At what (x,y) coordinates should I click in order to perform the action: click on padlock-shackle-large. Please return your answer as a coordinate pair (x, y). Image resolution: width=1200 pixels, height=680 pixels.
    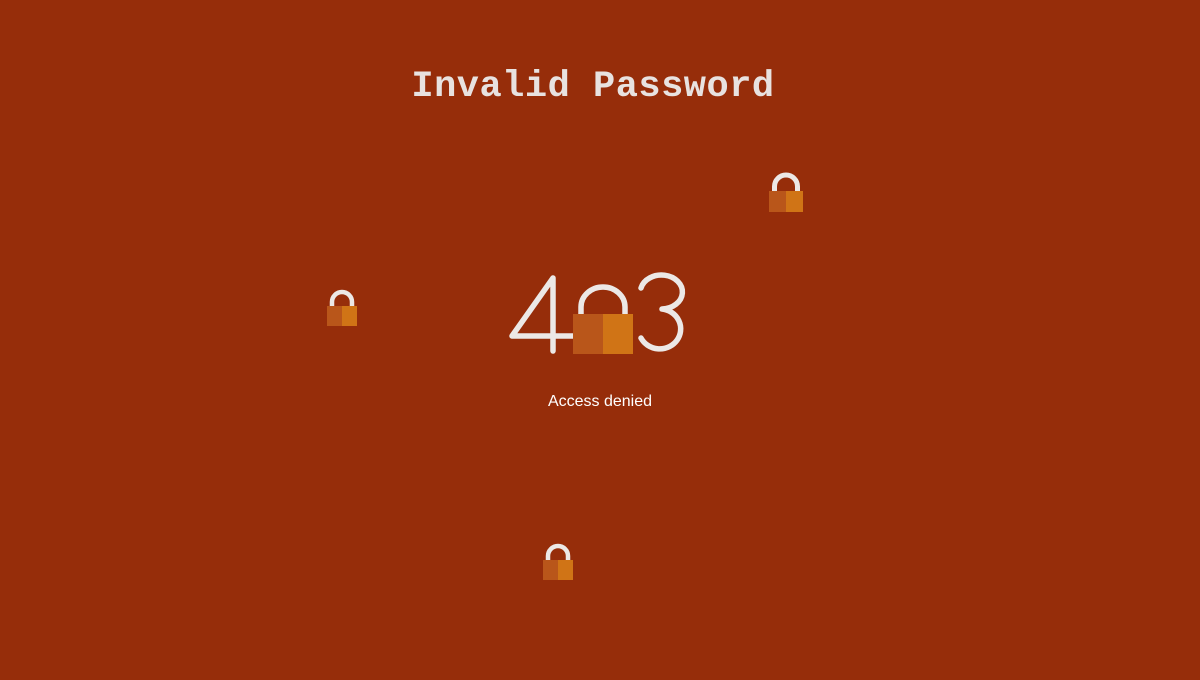
    Looking at the image, I should click on (603, 300).